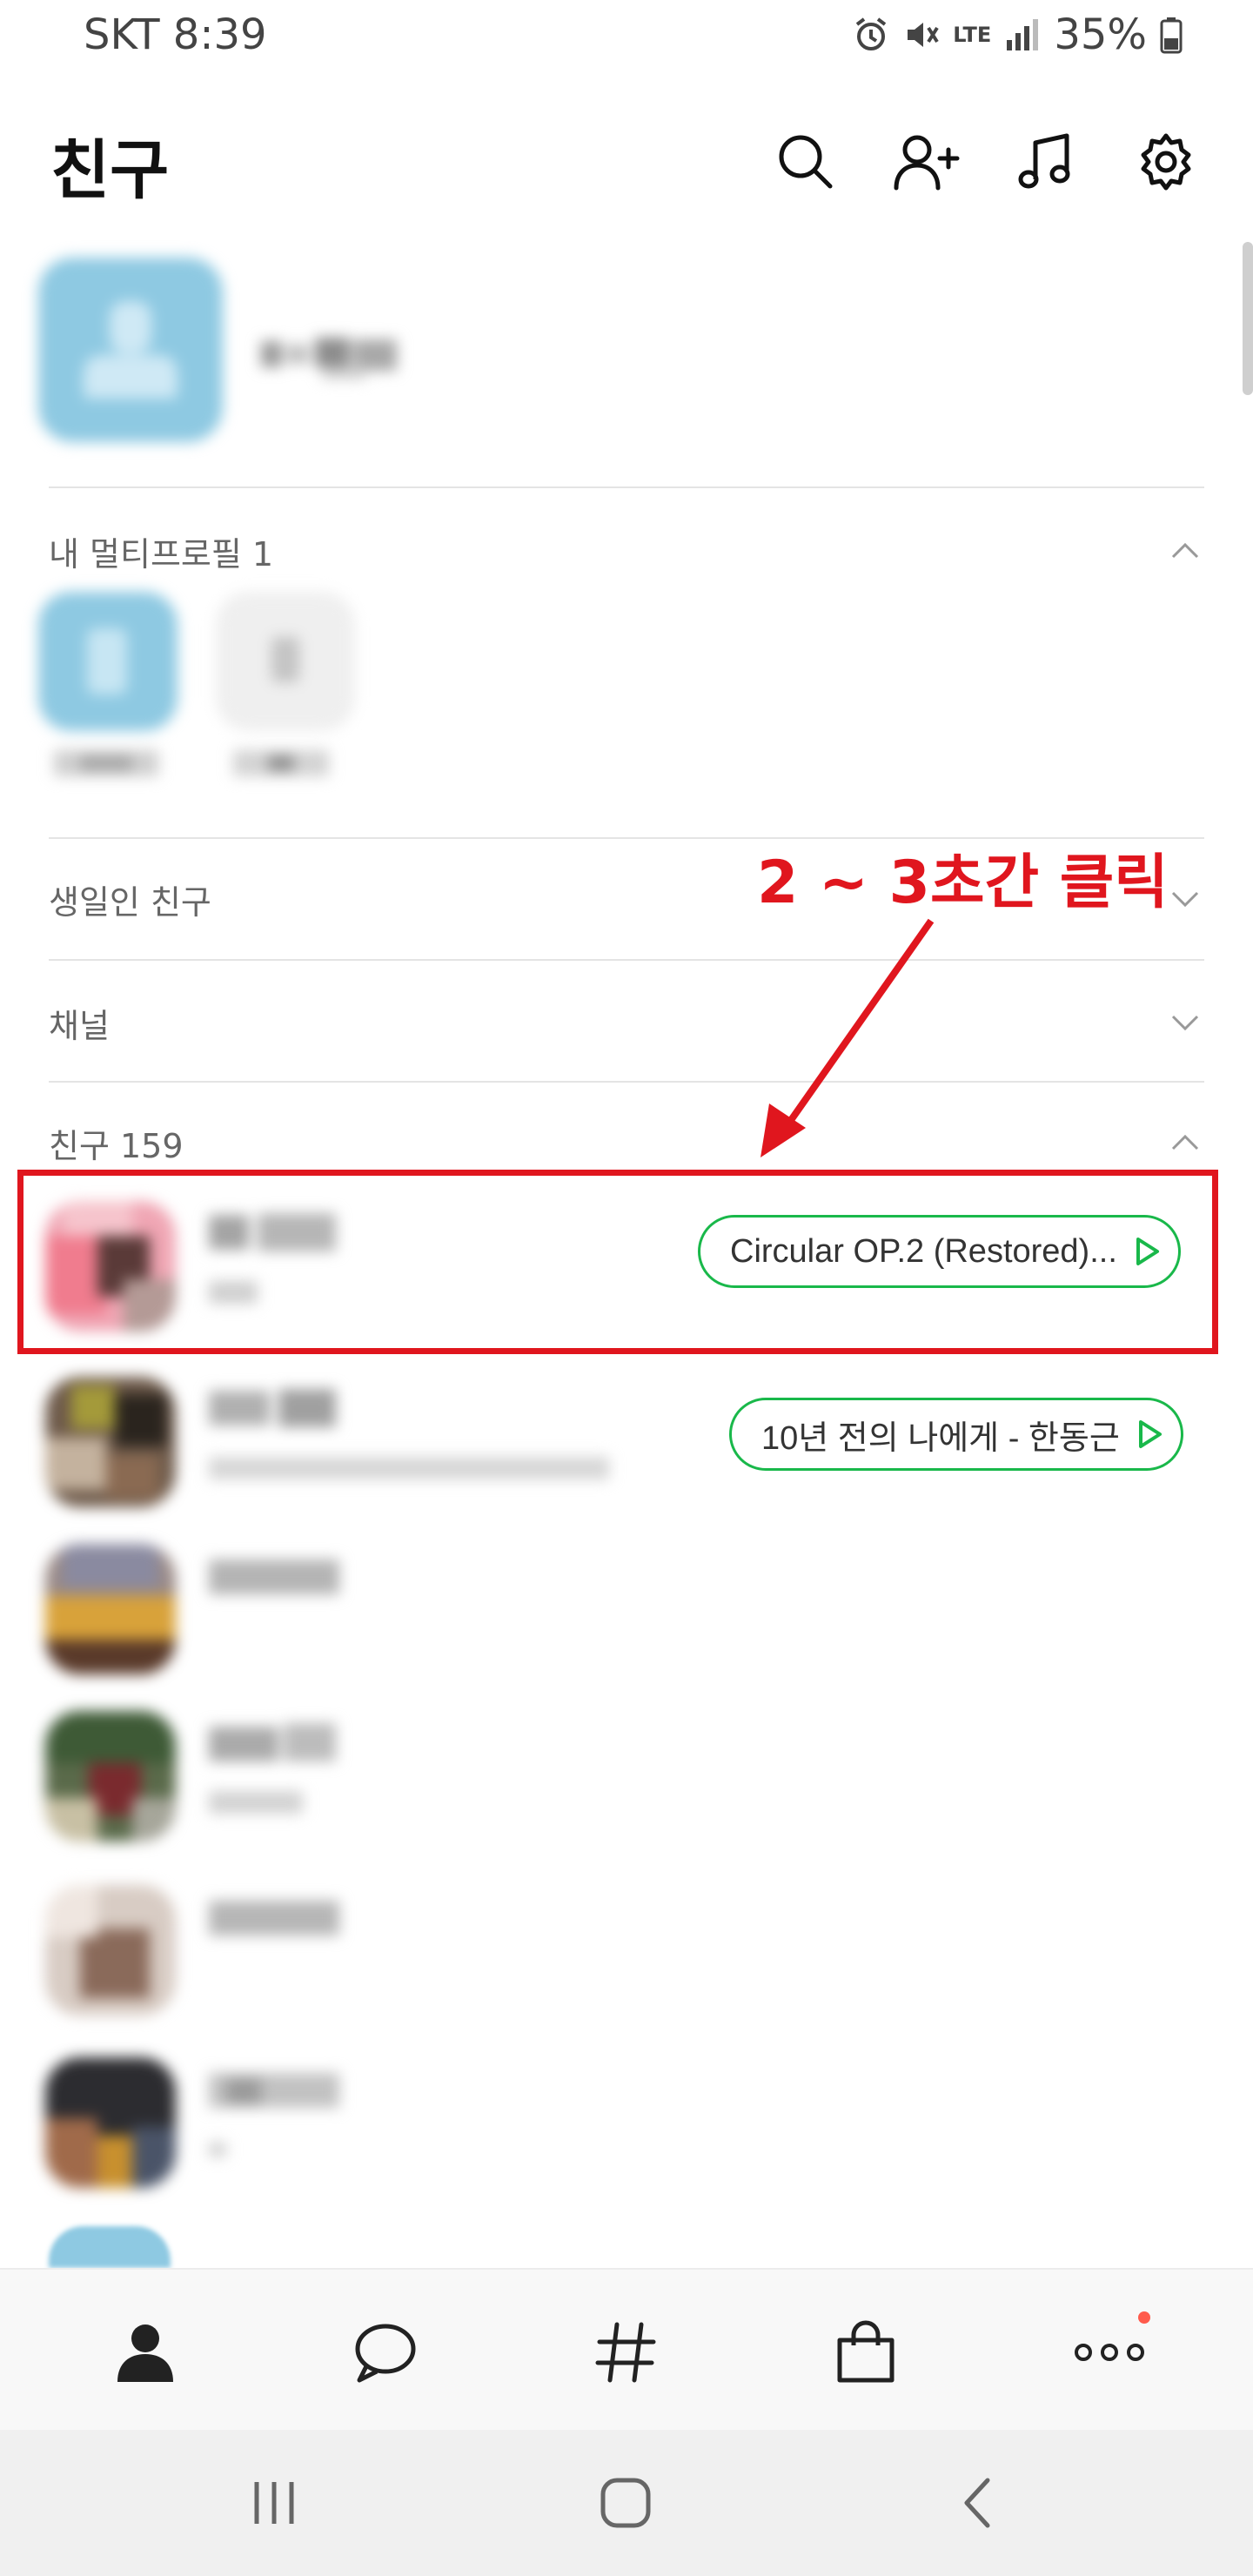  Describe the element at coordinates (385, 2352) in the screenshot. I see `chat-tab-icon` at that location.